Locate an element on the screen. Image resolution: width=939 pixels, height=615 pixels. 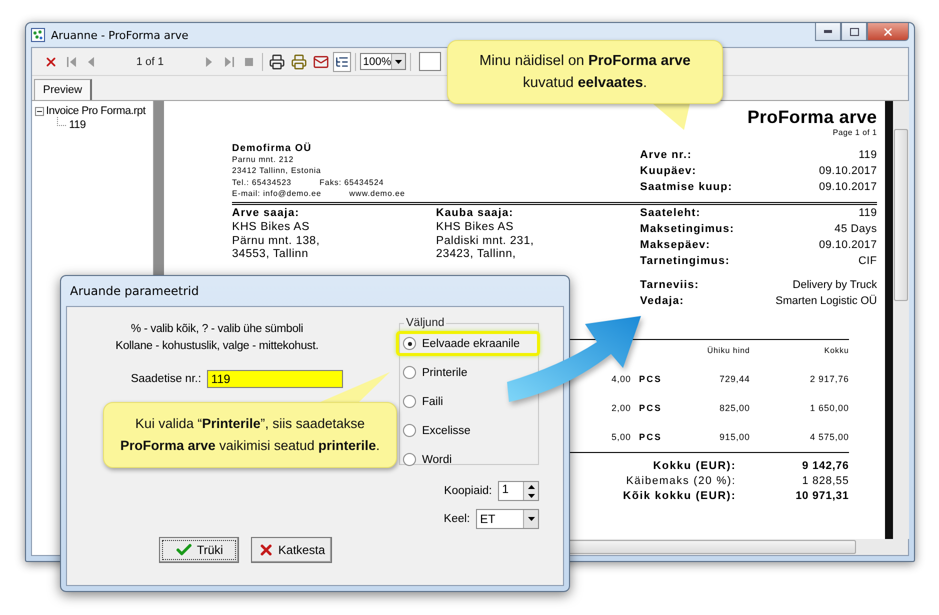
radio-option: Excelisse is located at coordinates (437, 430).